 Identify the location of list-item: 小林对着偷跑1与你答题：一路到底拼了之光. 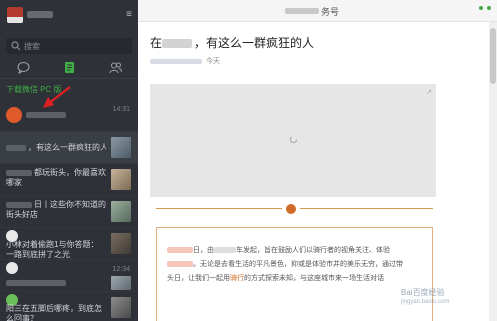
(69, 244).